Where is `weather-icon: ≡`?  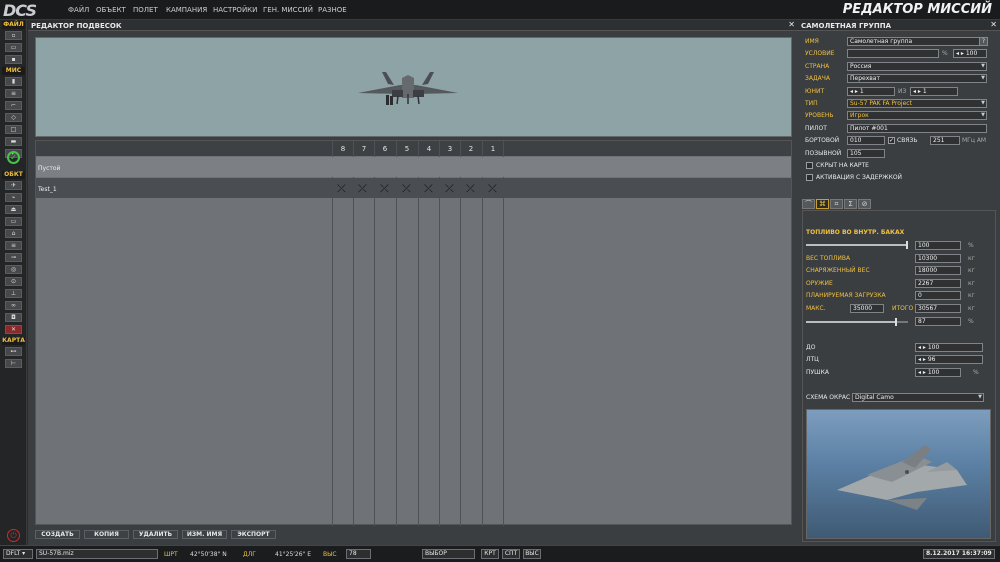 weather-icon: ≡ is located at coordinates (13, 93).